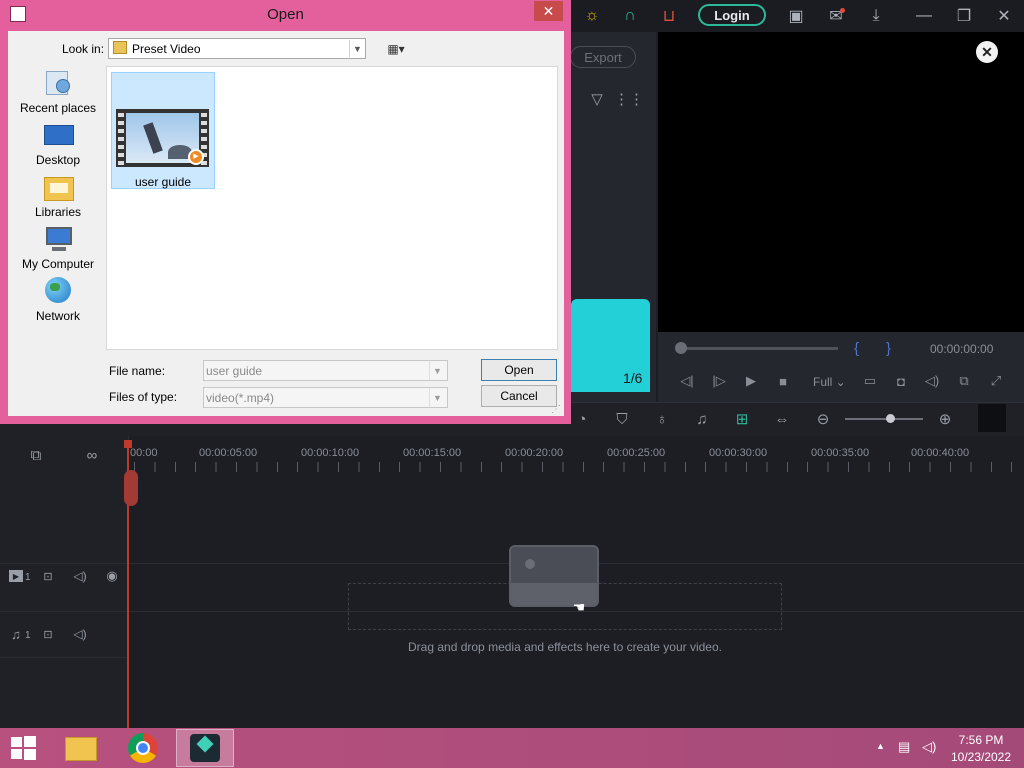  I want to click on zoom-in-icon: ⊕, so click(945, 419).